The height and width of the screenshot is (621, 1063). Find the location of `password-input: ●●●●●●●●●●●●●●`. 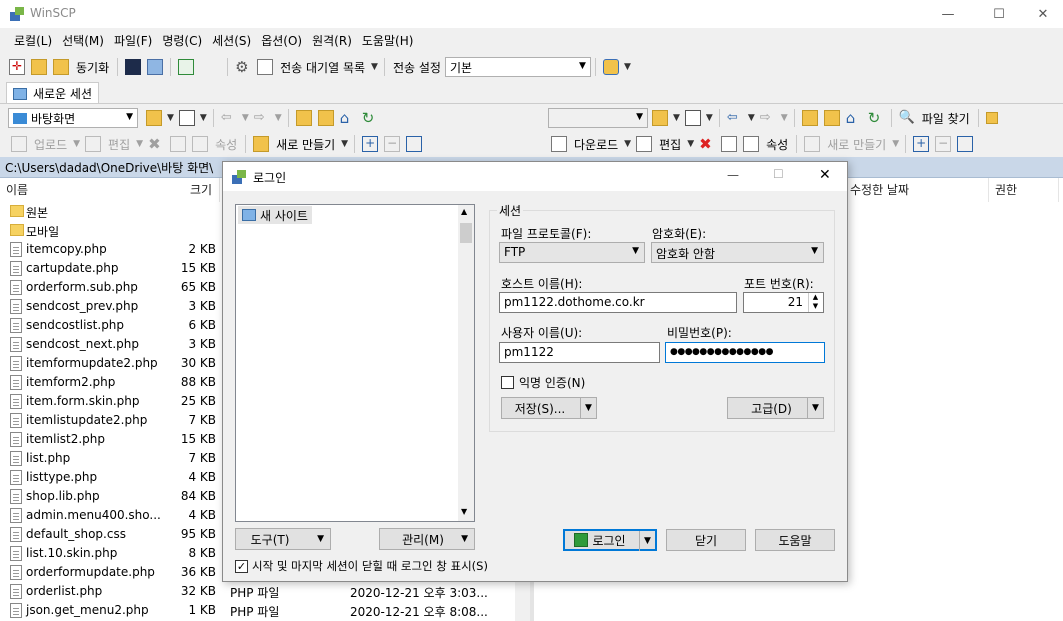

password-input: ●●●●●●●●●●●●●● is located at coordinates (745, 352).